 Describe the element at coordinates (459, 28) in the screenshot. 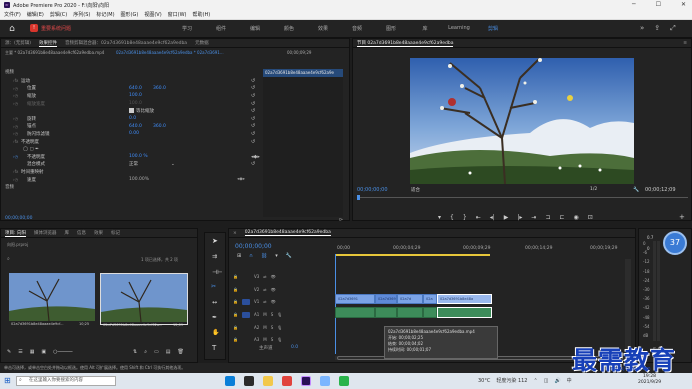

I see `workspace-learning: Learning` at that location.